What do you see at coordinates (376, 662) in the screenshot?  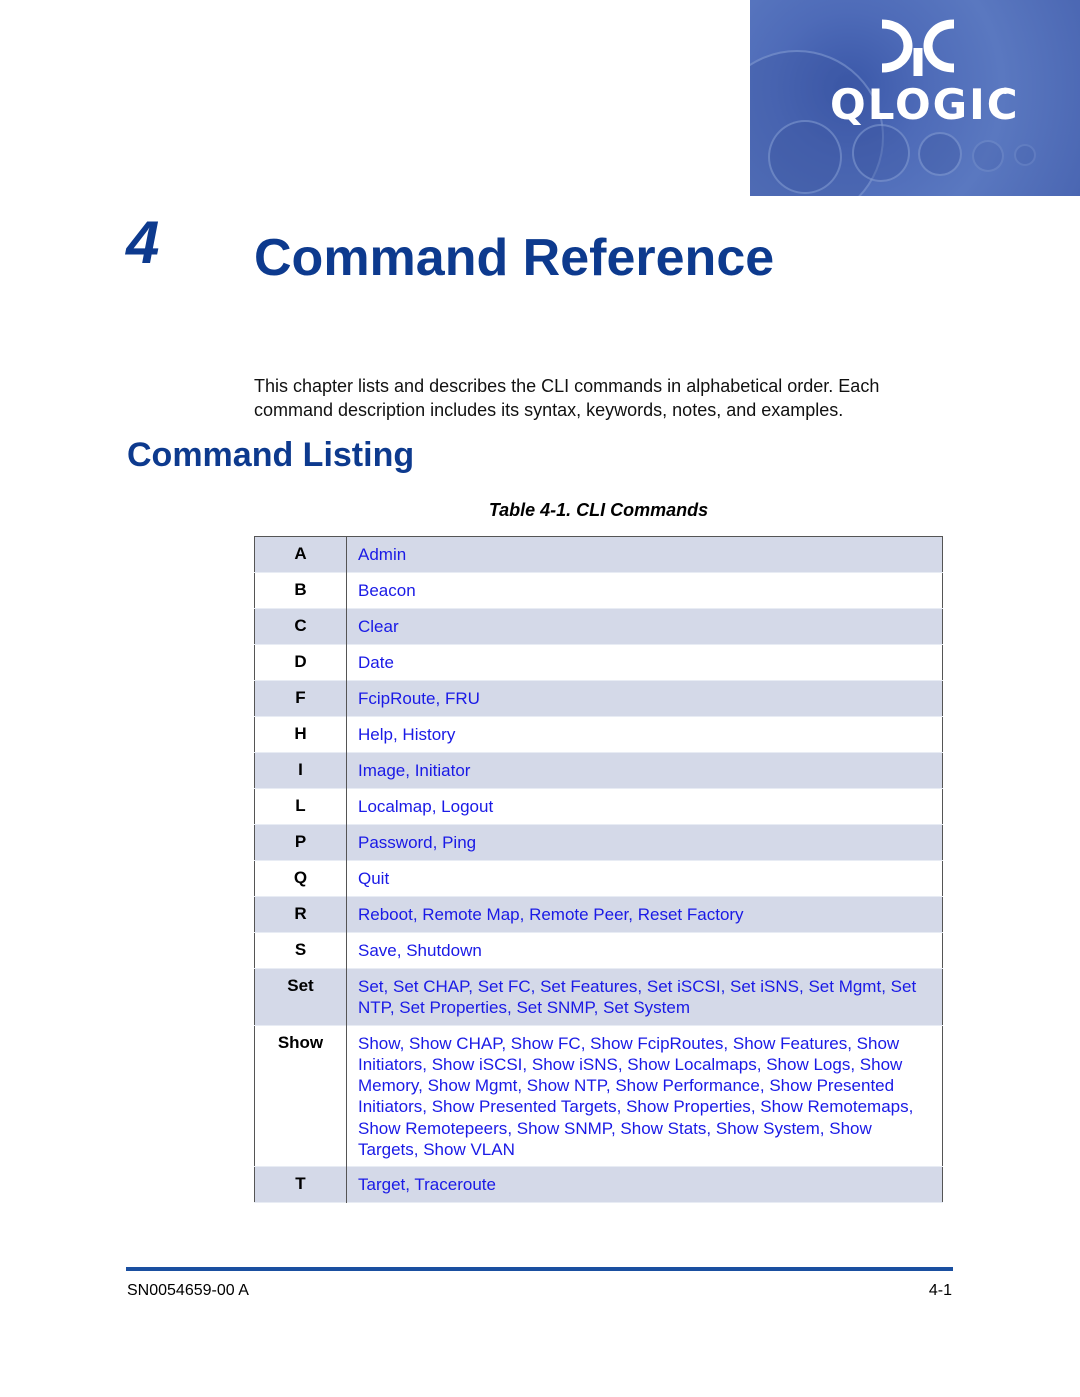 I see `command-link: Date` at bounding box center [376, 662].